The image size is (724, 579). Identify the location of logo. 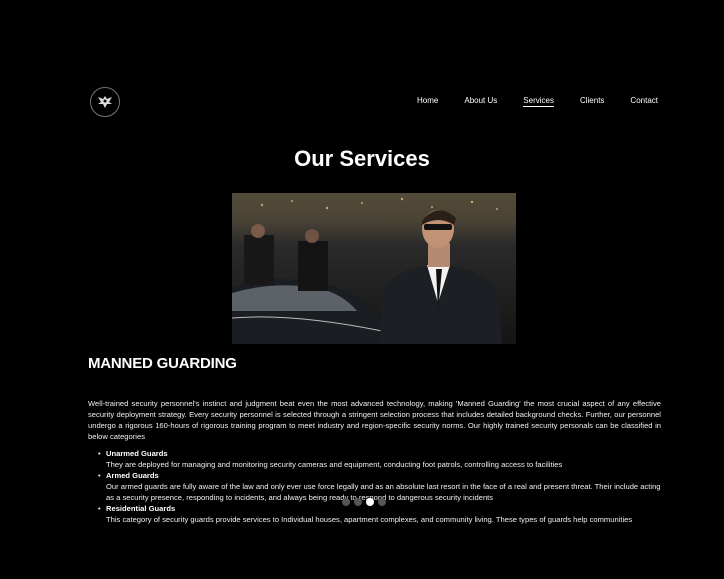
(105, 102).